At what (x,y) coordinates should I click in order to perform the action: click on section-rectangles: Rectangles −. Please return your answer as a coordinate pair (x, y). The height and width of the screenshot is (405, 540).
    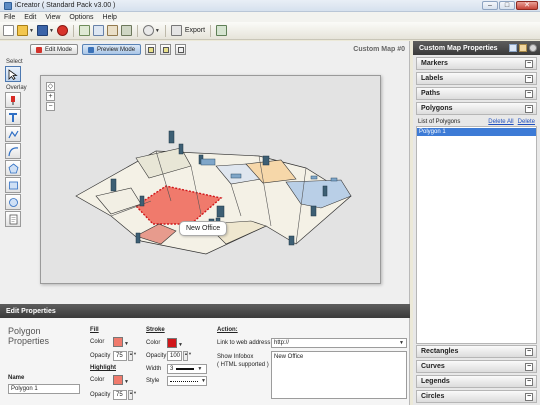
    Looking at the image, I should click on (476, 351).